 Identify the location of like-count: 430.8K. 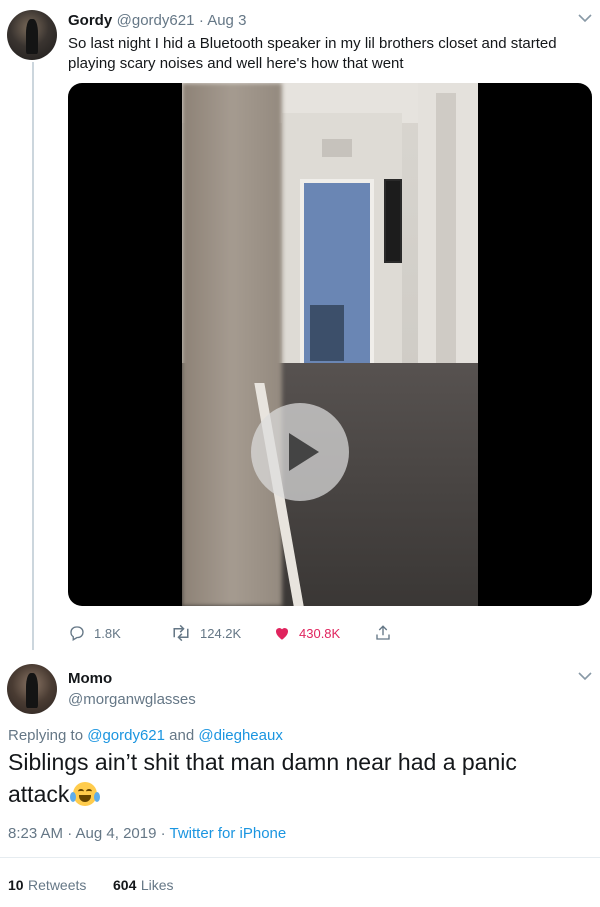
(320, 633).